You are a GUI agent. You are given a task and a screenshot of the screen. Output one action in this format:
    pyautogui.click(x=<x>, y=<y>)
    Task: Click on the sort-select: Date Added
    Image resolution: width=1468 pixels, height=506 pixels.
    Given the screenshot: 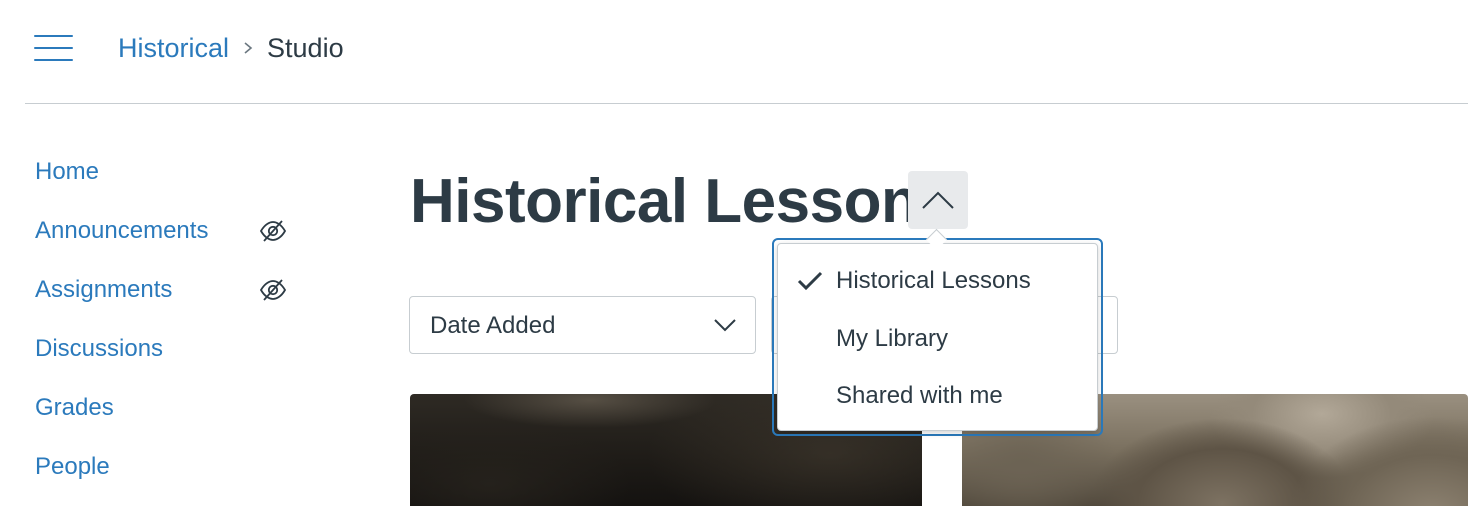 What is the action you would take?
    pyautogui.click(x=582, y=325)
    